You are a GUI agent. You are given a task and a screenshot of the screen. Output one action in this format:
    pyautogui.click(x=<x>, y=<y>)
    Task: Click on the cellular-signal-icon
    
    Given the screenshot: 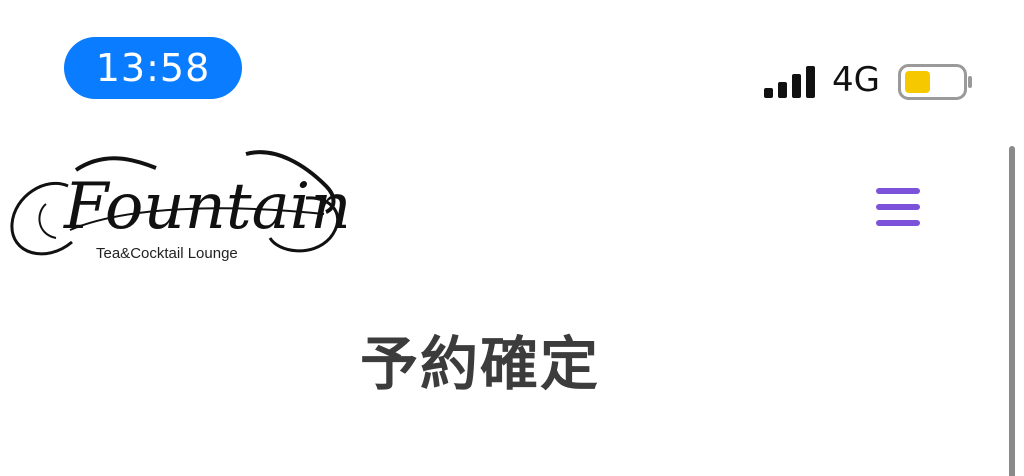 What is the action you would take?
    pyautogui.click(x=789, y=82)
    